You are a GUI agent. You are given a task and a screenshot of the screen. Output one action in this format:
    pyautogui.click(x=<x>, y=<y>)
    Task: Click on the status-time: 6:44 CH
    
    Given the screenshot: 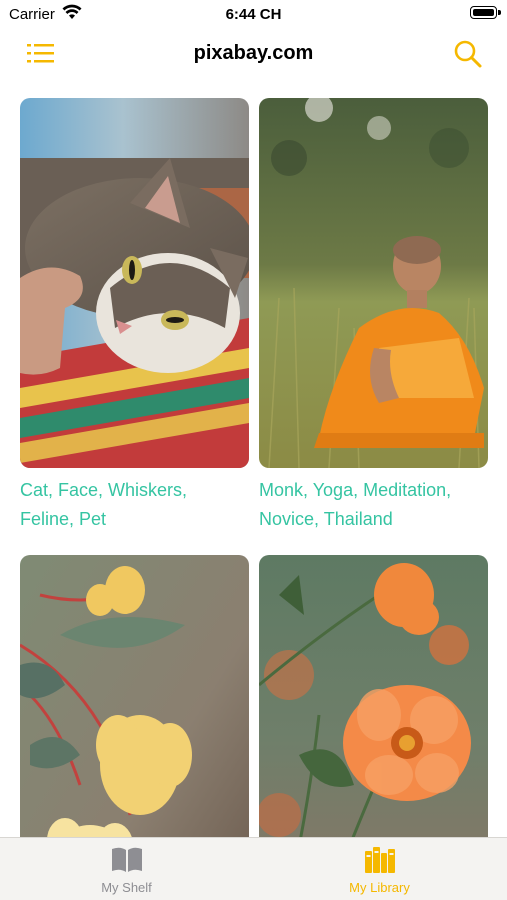 What is the action you would take?
    pyautogui.click(x=253, y=14)
    